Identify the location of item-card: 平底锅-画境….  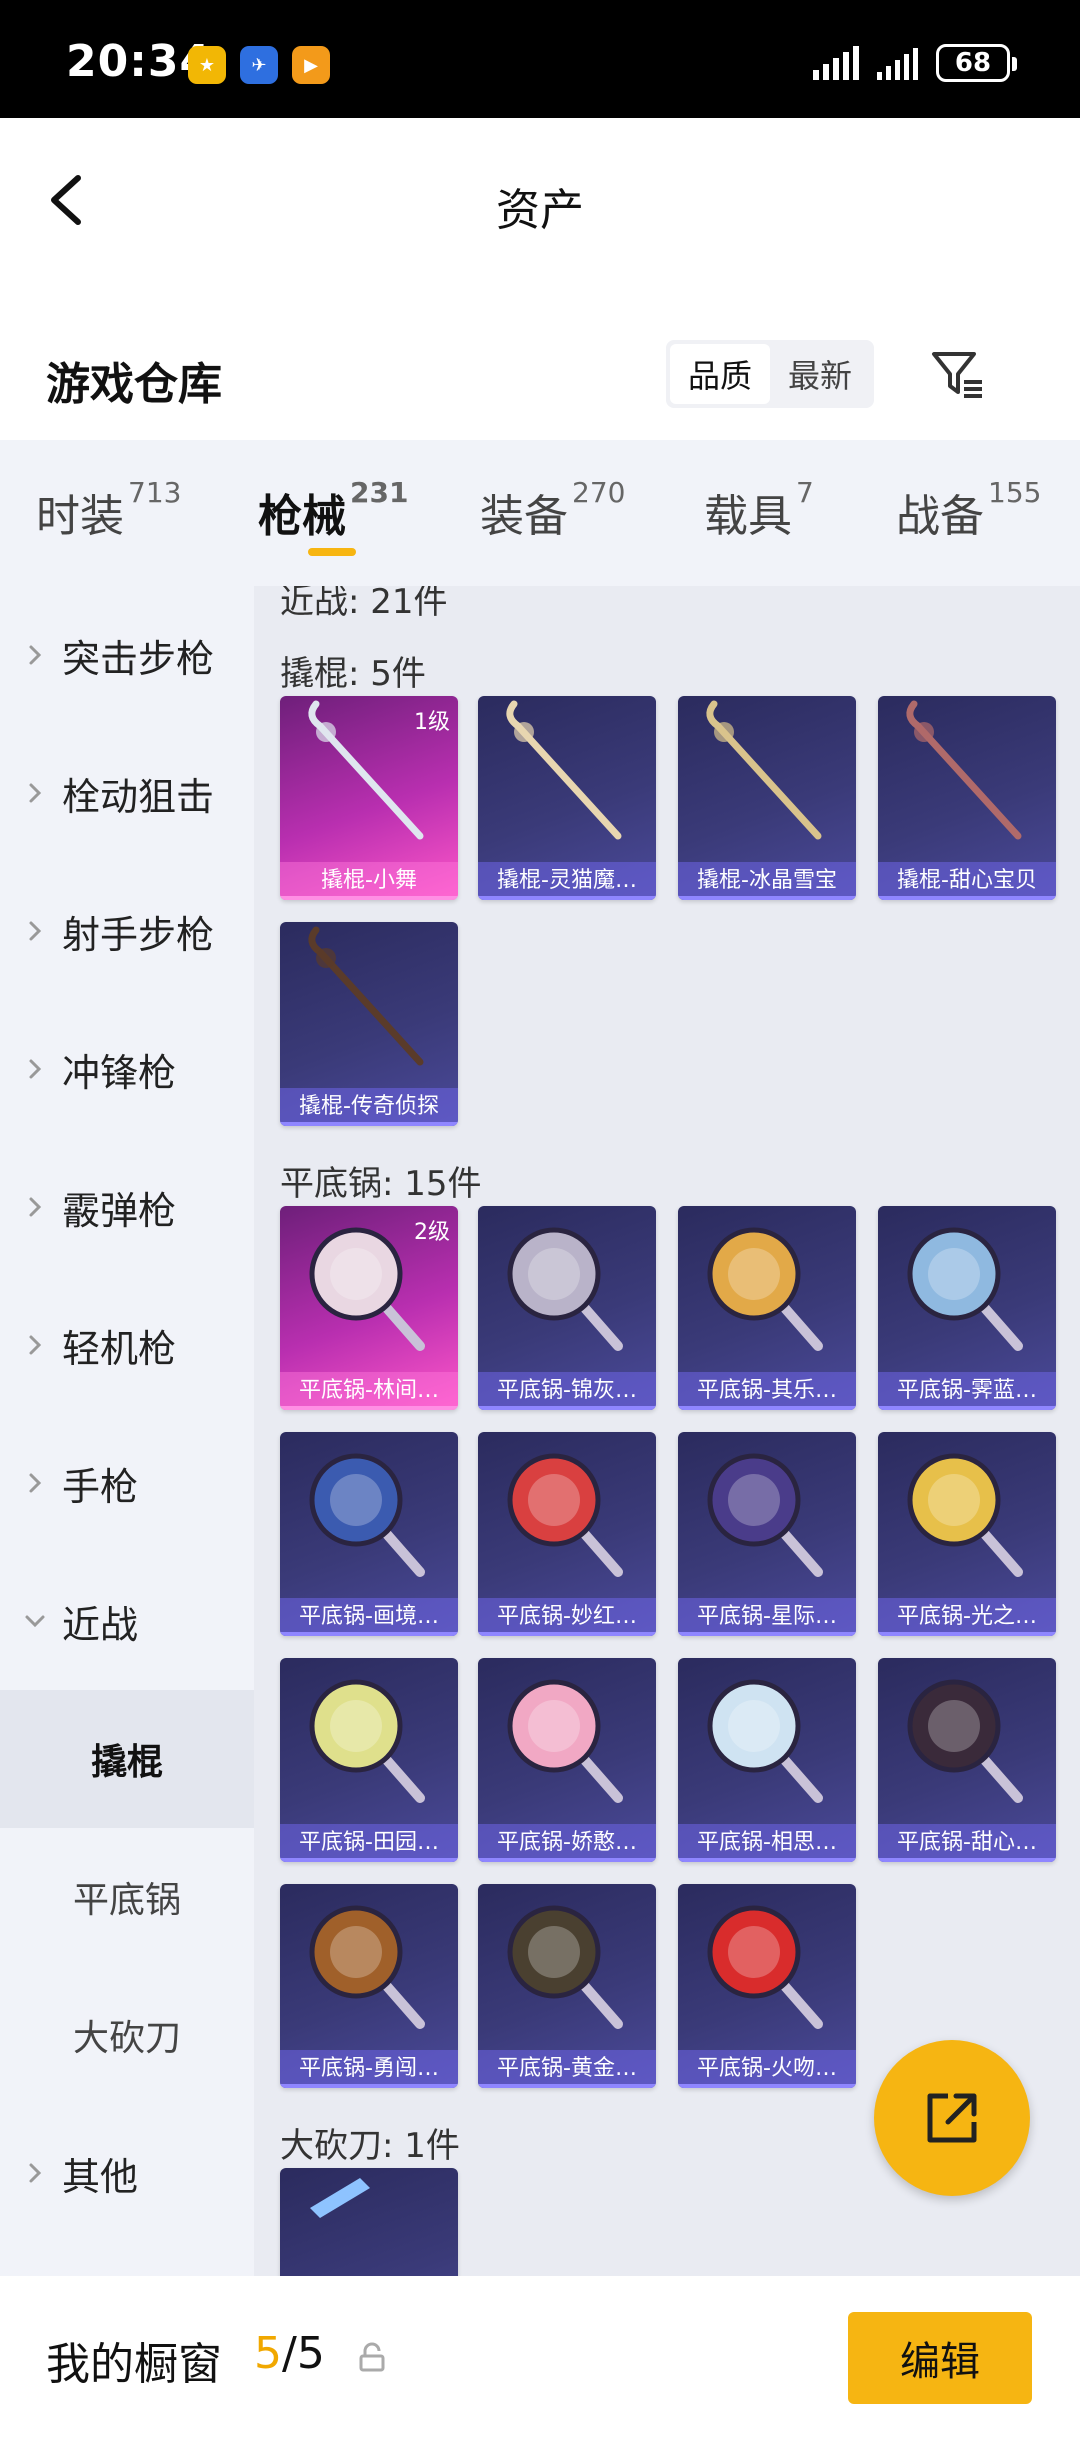
(369, 1534).